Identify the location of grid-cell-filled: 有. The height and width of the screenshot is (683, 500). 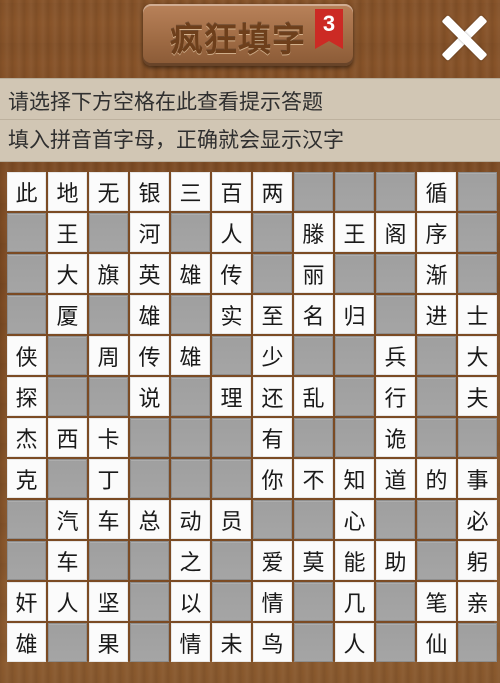
(272, 437).